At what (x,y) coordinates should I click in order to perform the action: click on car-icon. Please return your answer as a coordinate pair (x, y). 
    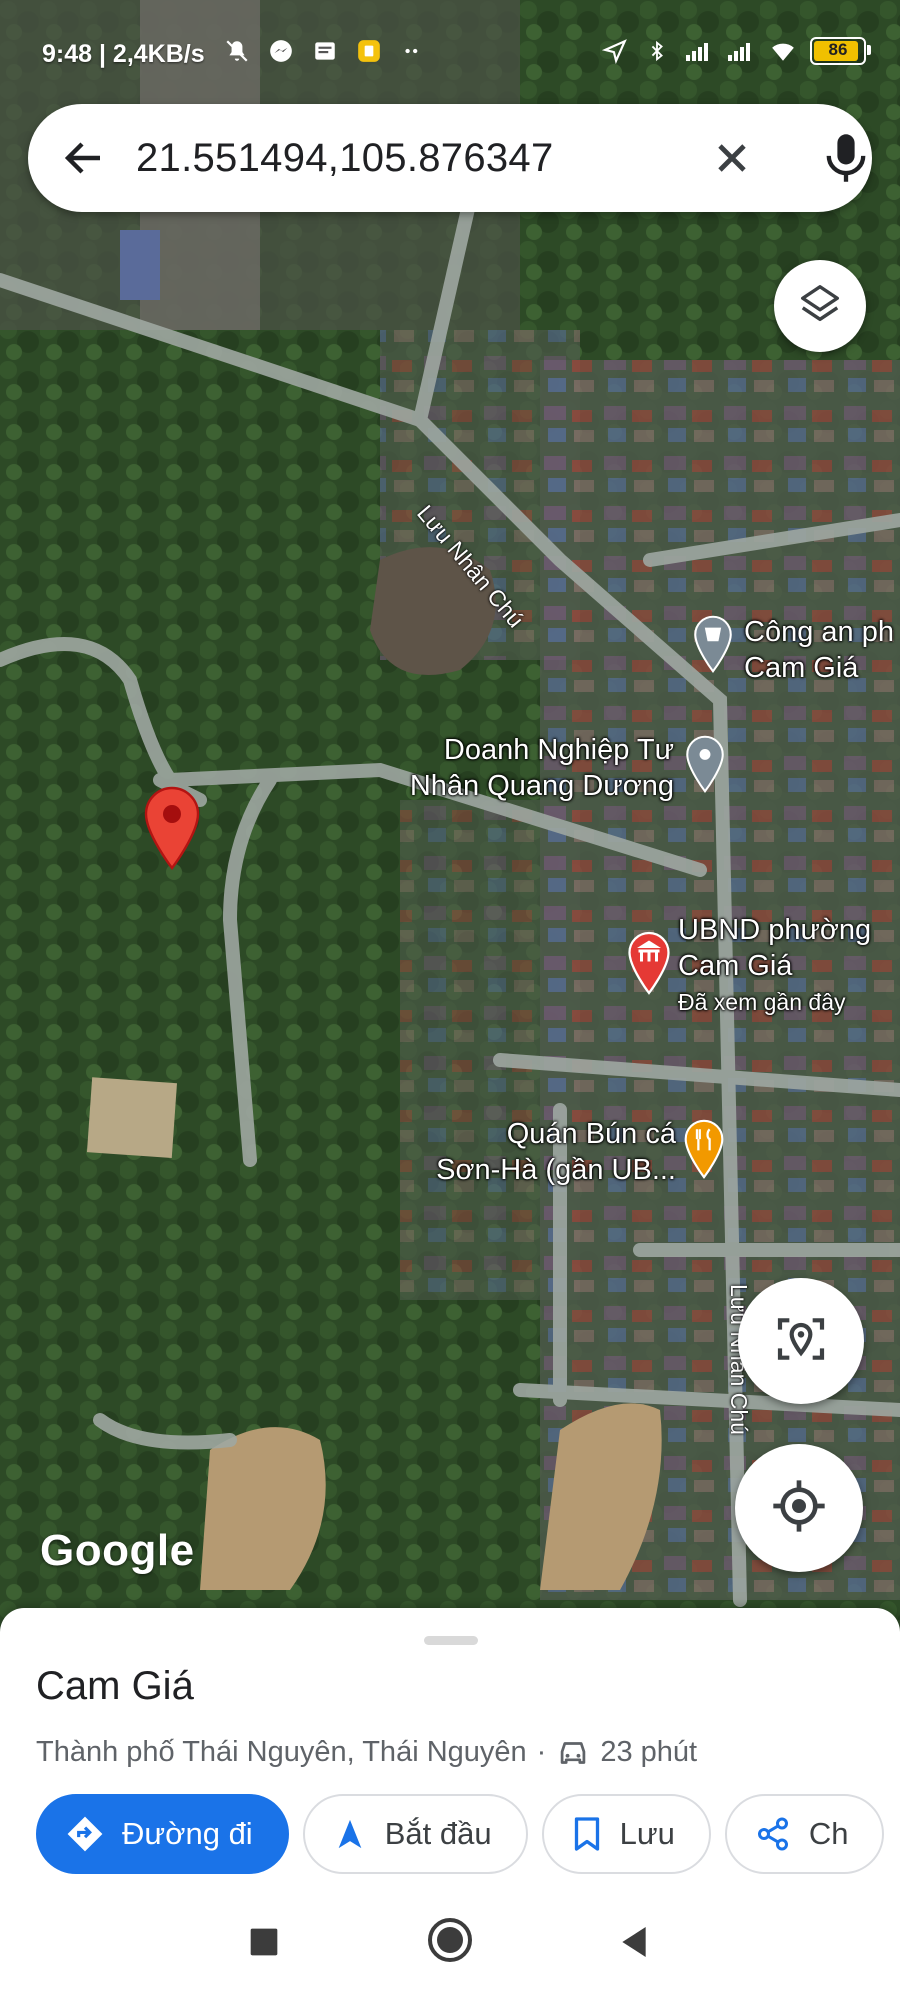
    Looking at the image, I should click on (573, 1753).